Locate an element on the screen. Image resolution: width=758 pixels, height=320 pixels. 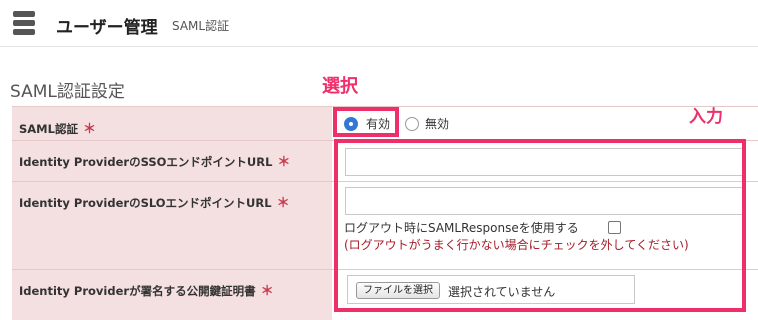
section-title: SAML認証設定 is located at coordinates (67, 92).